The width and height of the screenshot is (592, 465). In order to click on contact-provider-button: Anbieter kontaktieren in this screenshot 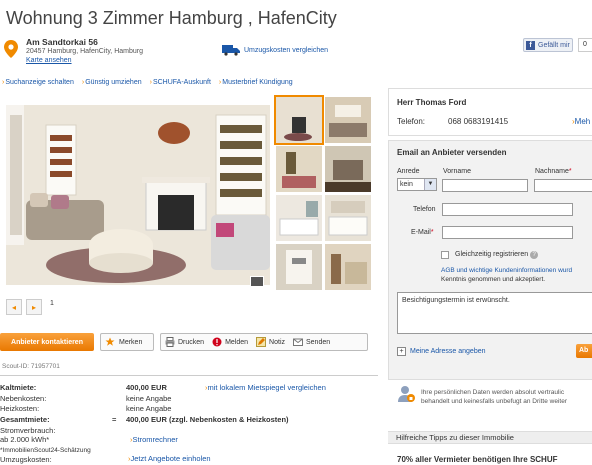, I will do `click(47, 342)`.